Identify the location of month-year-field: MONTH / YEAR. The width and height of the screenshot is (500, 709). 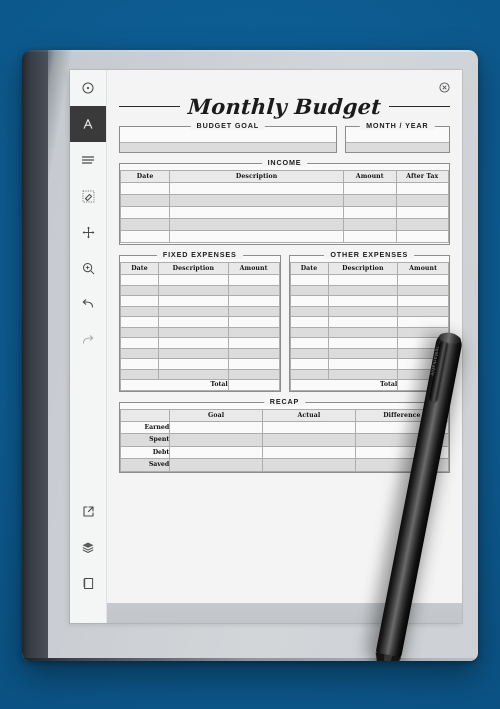
(397, 137).